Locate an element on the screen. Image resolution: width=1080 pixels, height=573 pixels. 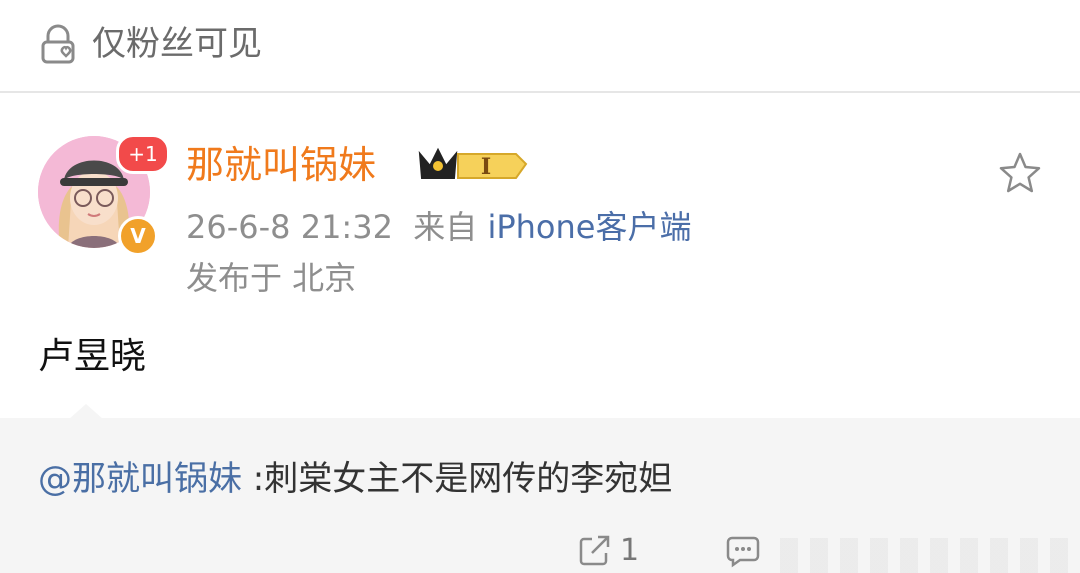
level-badge-text: I is located at coordinates (486, 167).